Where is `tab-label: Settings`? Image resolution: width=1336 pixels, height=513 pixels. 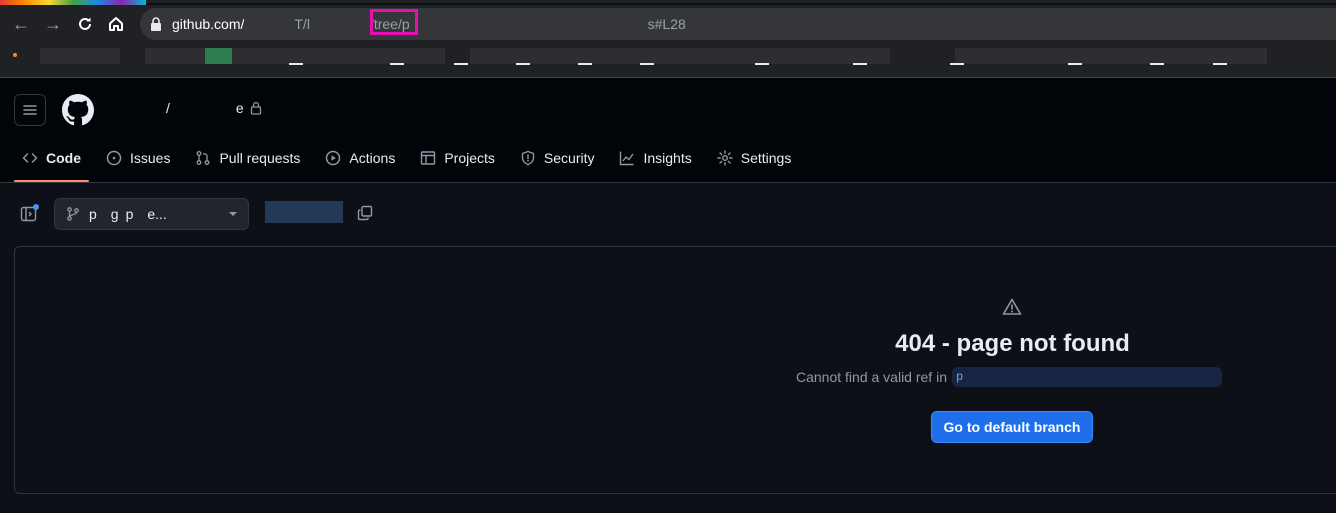
tab-label: Settings is located at coordinates (766, 158).